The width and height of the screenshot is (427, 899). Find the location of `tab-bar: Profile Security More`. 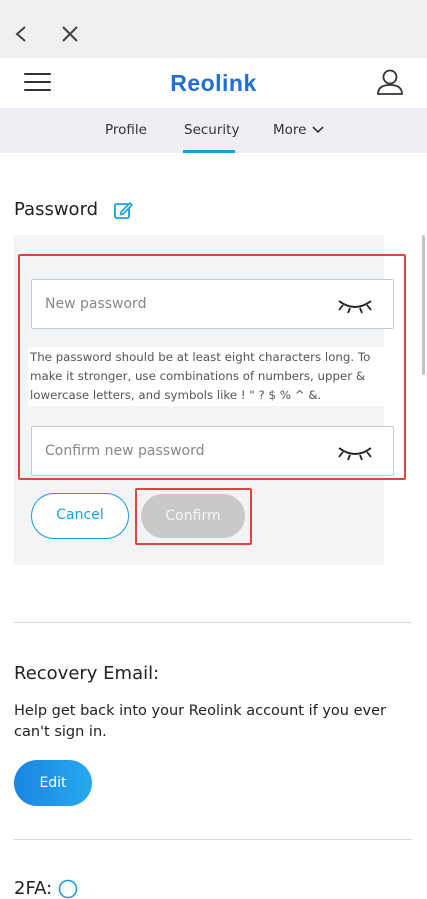

tab-bar: Profile Security More is located at coordinates (213, 130).